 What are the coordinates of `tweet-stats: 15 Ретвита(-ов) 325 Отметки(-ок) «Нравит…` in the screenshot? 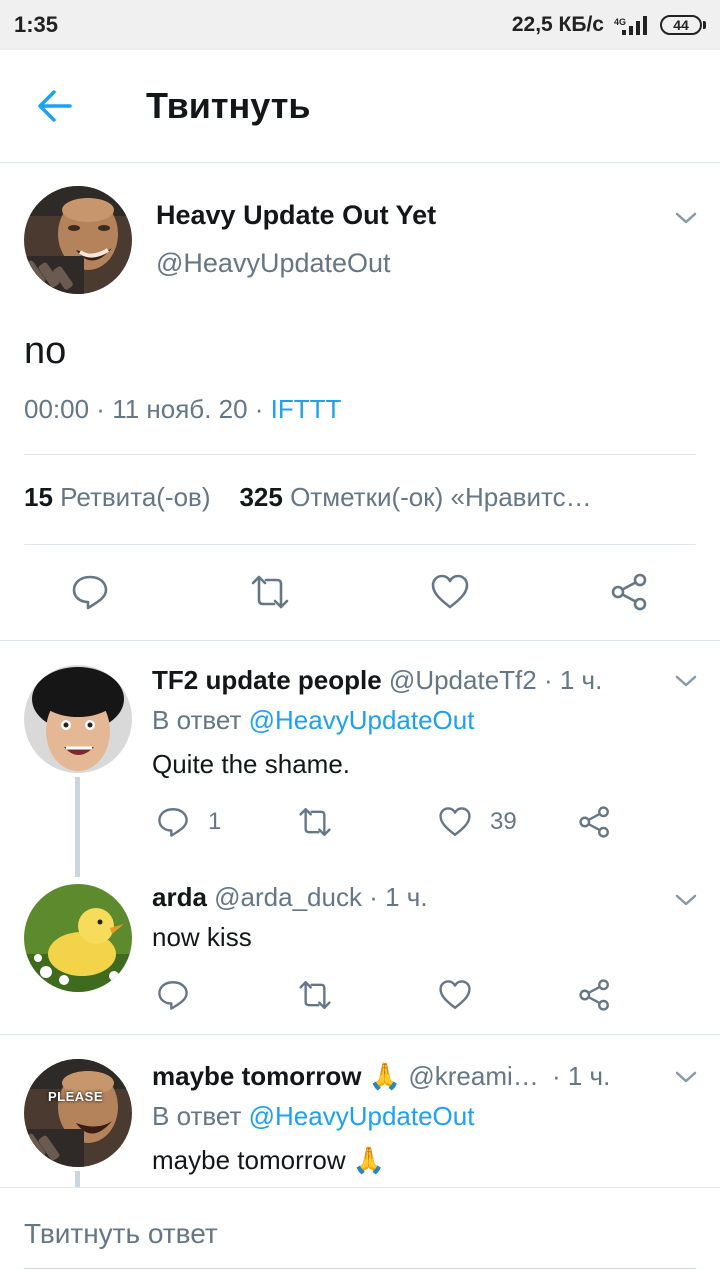 It's located at (308, 497).